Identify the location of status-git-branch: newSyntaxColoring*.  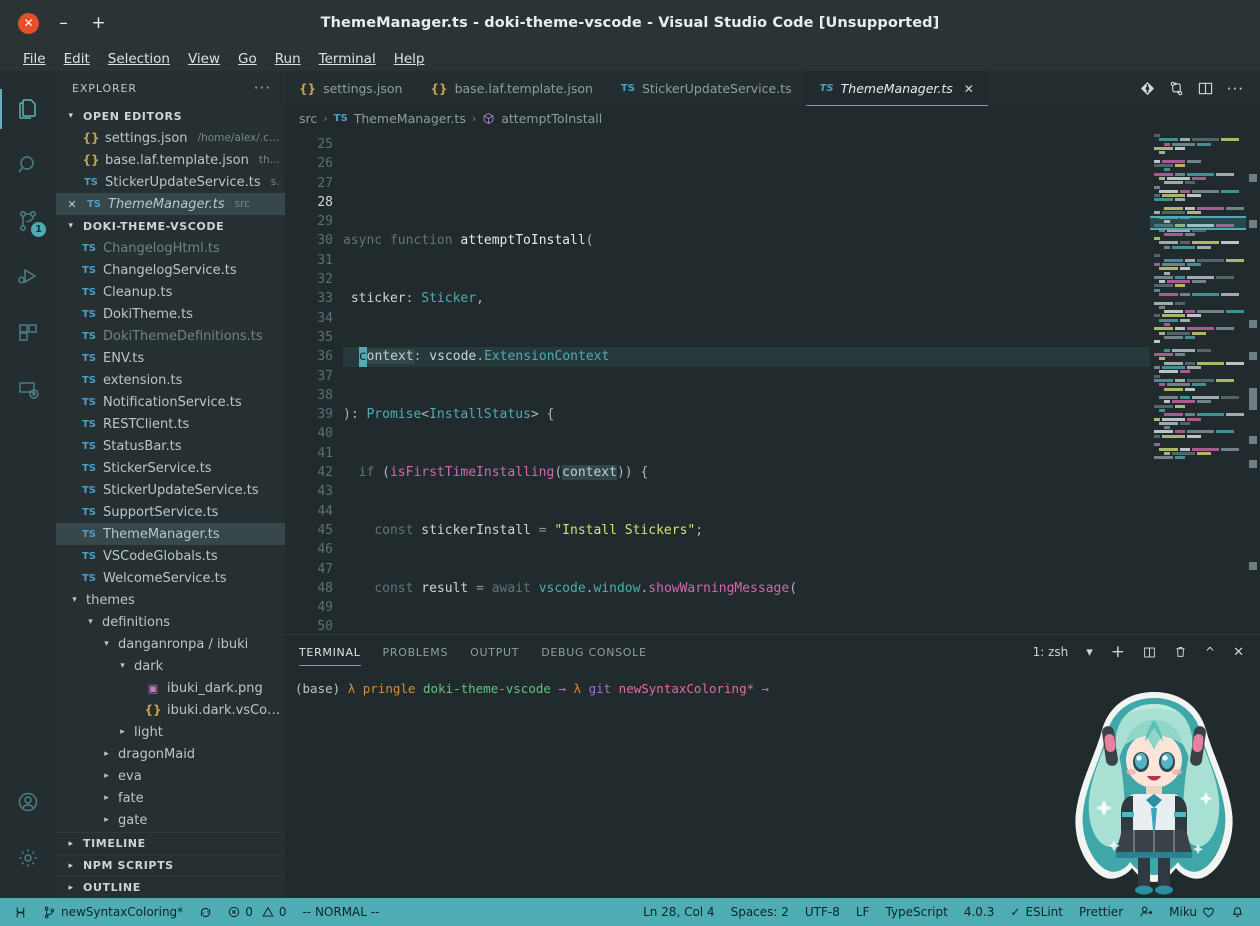
(113, 912).